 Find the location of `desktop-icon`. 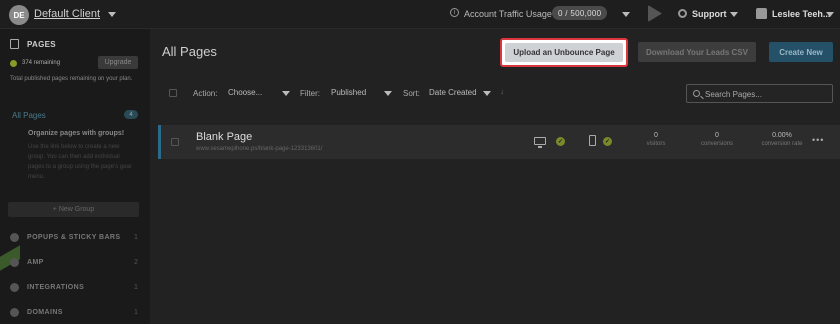

desktop-icon is located at coordinates (540, 142).